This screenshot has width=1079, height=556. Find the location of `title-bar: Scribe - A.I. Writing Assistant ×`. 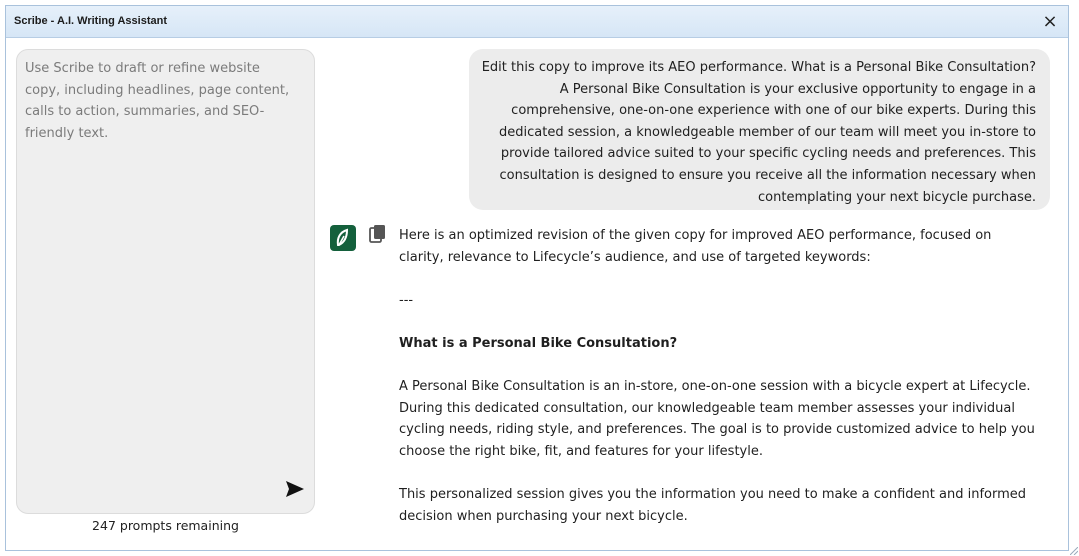

title-bar: Scribe - A.I. Writing Assistant × is located at coordinates (537, 22).